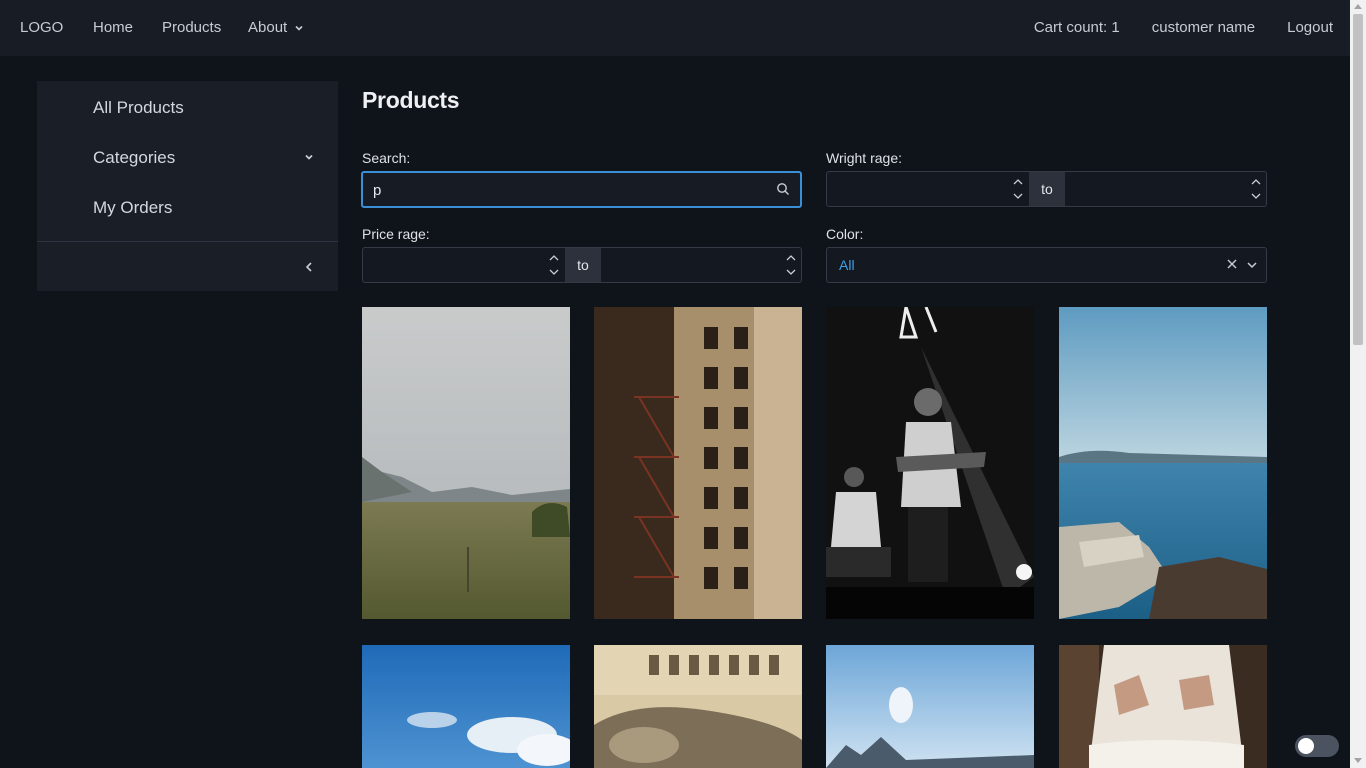 The width and height of the screenshot is (1366, 768). Describe the element at coordinates (554, 265) in the screenshot. I see `price-min-stepper-icon` at that location.